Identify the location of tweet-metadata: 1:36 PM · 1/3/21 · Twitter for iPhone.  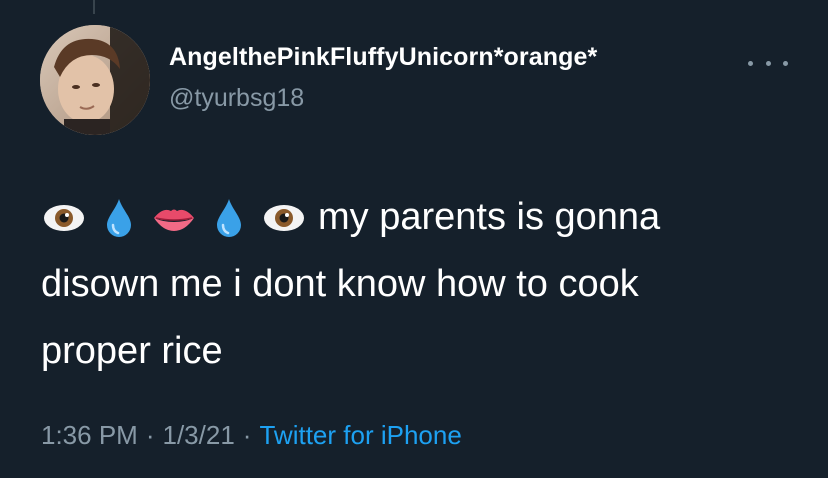
(251, 435).